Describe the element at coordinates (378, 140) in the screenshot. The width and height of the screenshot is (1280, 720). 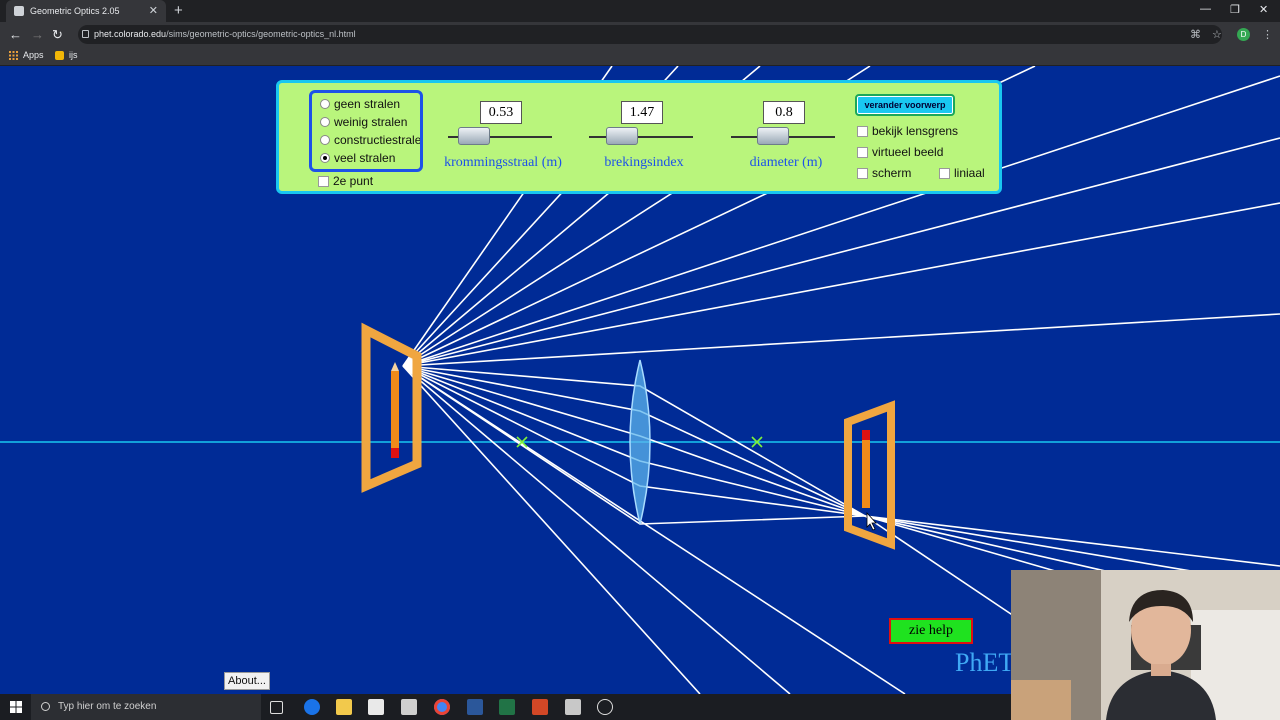
I see `radio-label: constructiestralen` at that location.